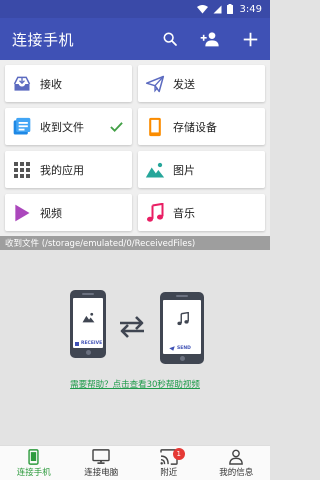  What do you see at coordinates (201, 169) in the screenshot?
I see `images-tile: 图片` at bounding box center [201, 169].